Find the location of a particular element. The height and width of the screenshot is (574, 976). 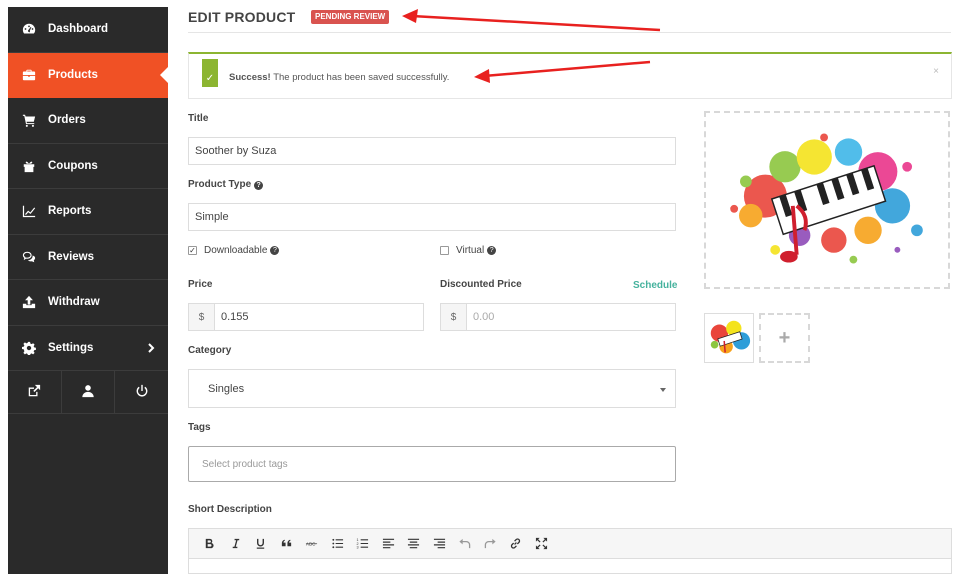

gear-icon is located at coordinates (35, 348).